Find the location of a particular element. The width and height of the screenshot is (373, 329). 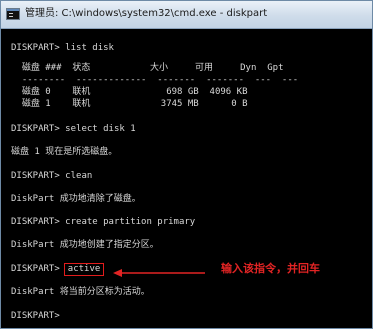

console-line-active-command: DISKPART> active is located at coordinates (58, 269).